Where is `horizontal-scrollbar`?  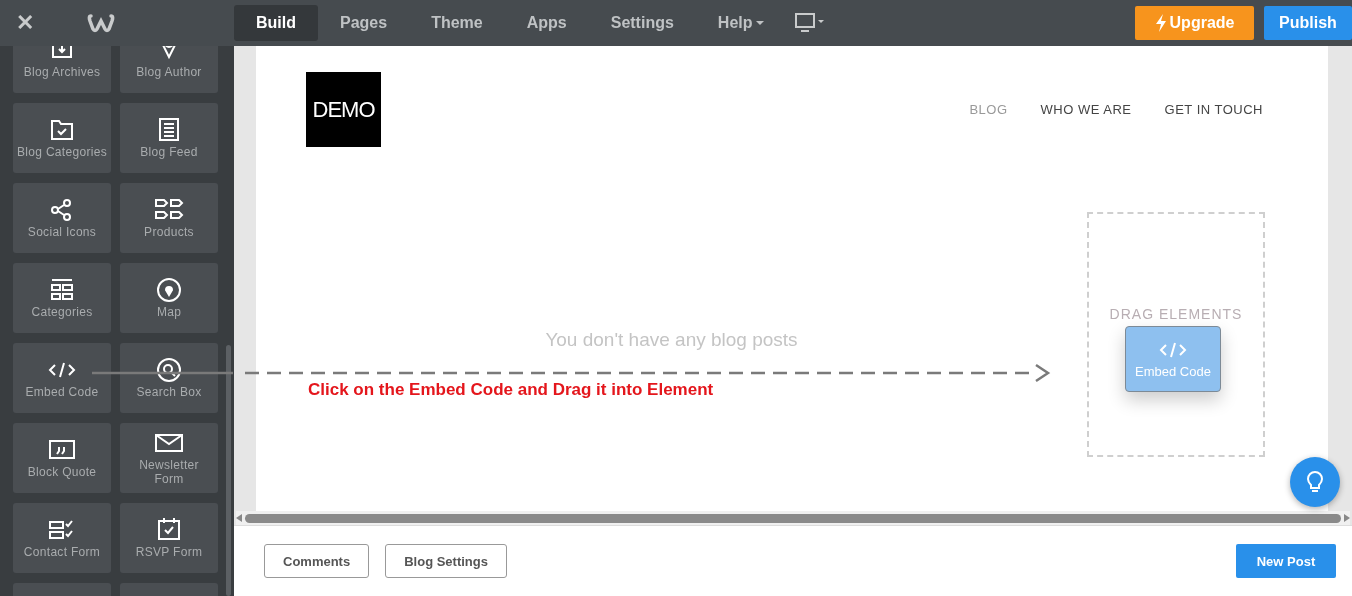 horizontal-scrollbar is located at coordinates (793, 518).